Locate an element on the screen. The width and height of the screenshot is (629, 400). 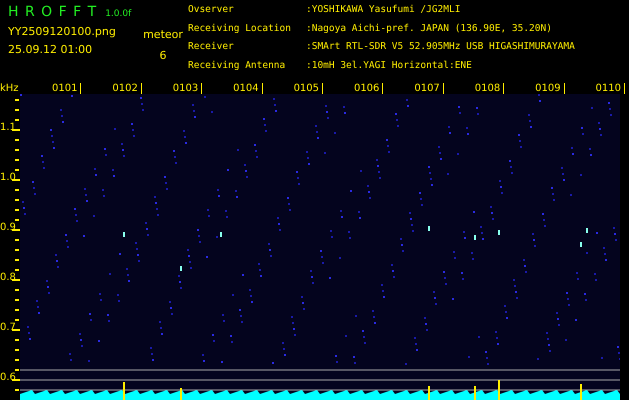
mode-label: meteor is located at coordinates (163, 34).